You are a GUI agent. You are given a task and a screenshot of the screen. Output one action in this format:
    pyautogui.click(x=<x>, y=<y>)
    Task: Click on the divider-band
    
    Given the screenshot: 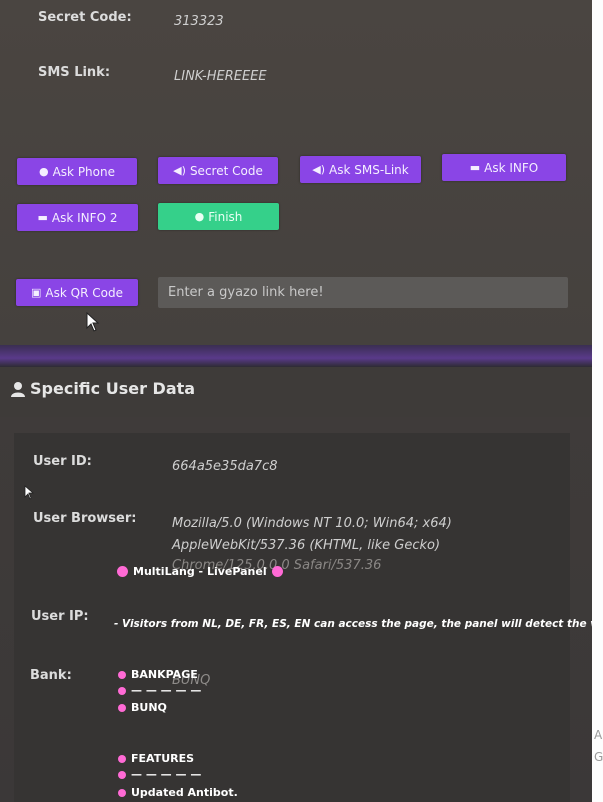 What is the action you would take?
    pyautogui.click(x=296, y=356)
    